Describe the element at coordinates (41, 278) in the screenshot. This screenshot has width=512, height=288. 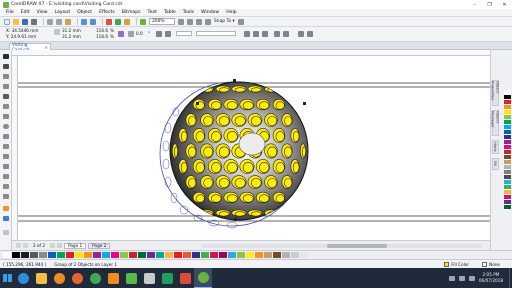
I see `taskbar-explorer-button` at that location.